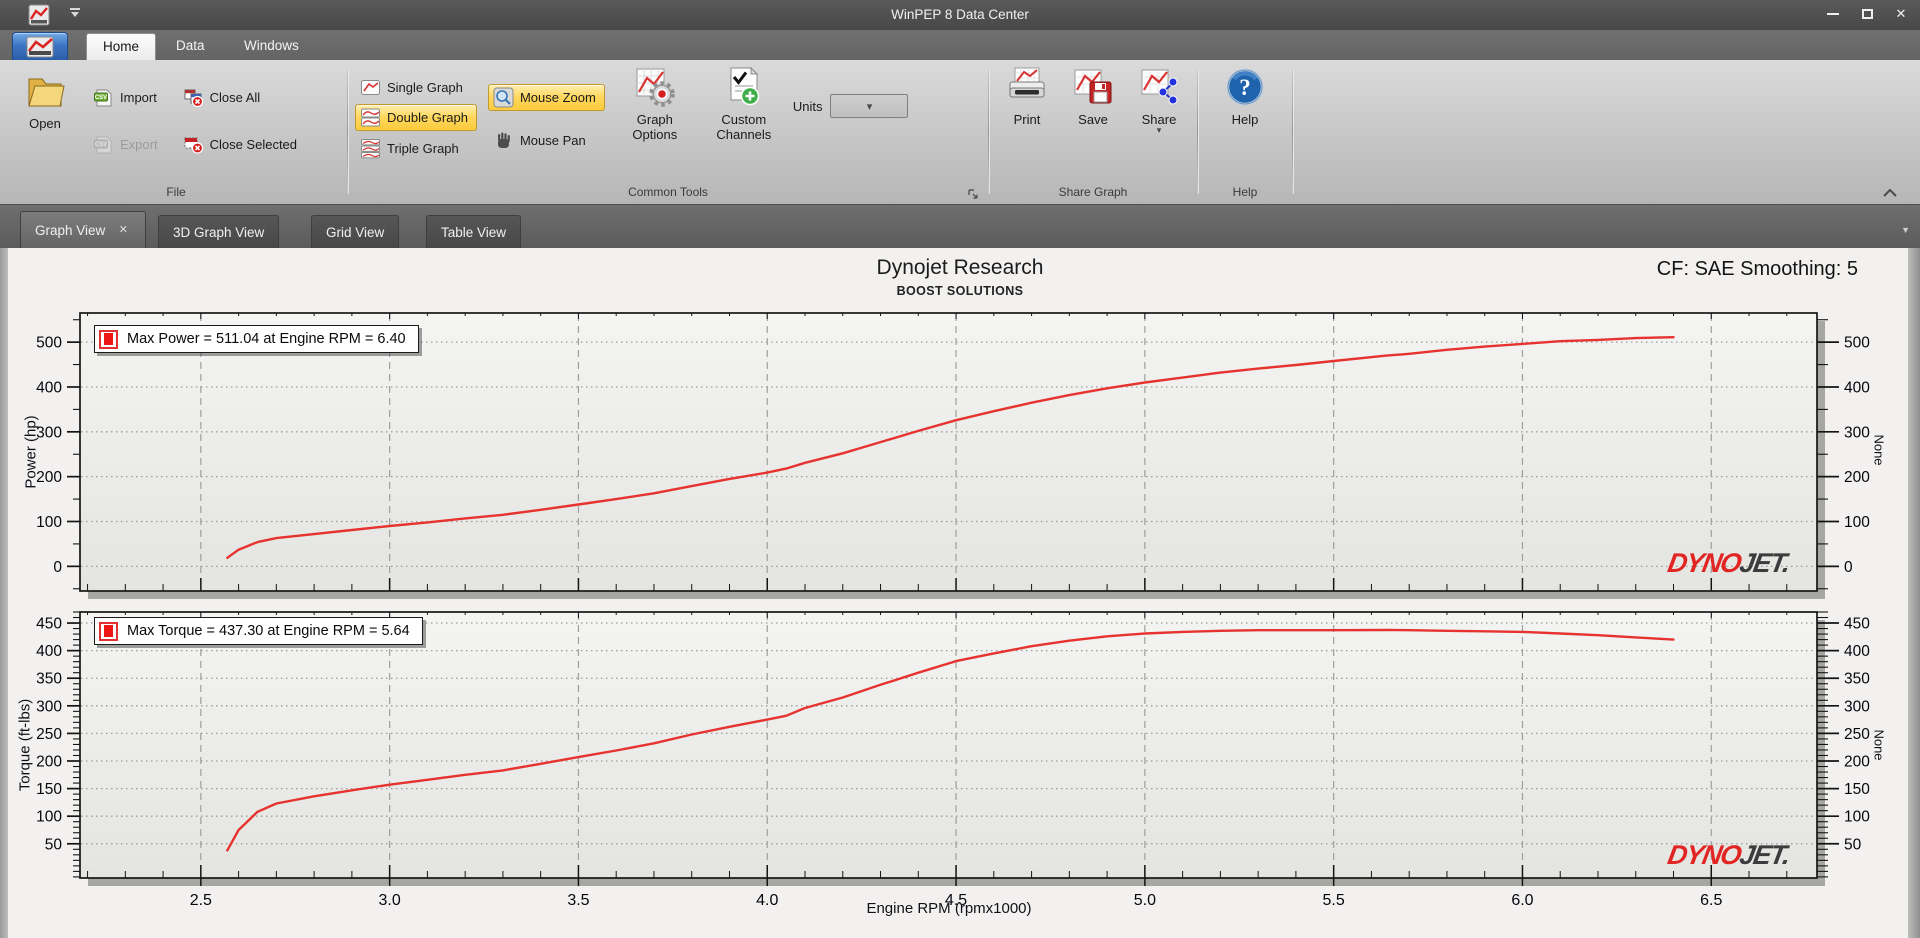 The width and height of the screenshot is (1920, 938). I want to click on save-button: Save, so click(1093, 96).